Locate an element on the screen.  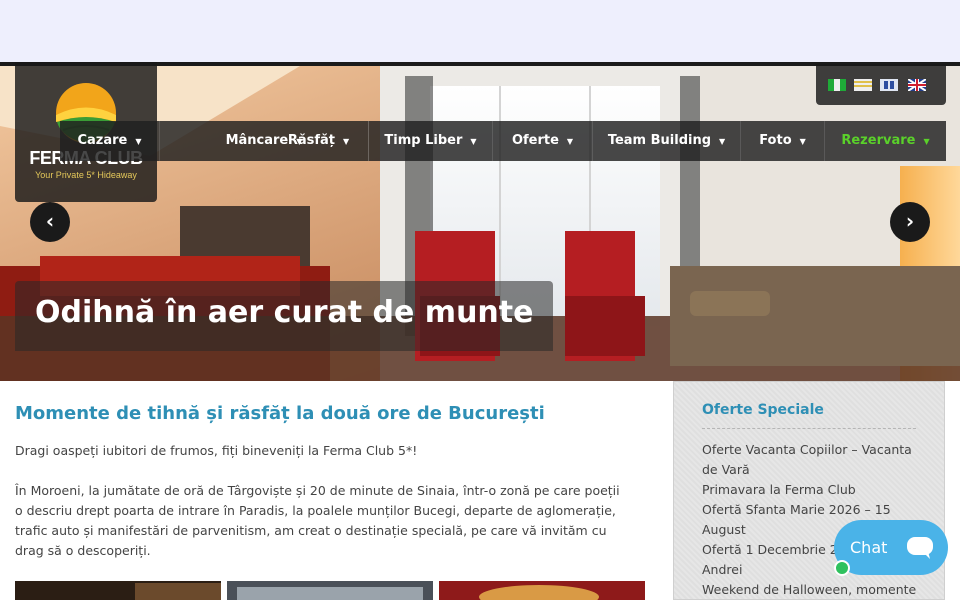
nav-item-team-building: Team Building ▼ is located at coordinates (667, 141).